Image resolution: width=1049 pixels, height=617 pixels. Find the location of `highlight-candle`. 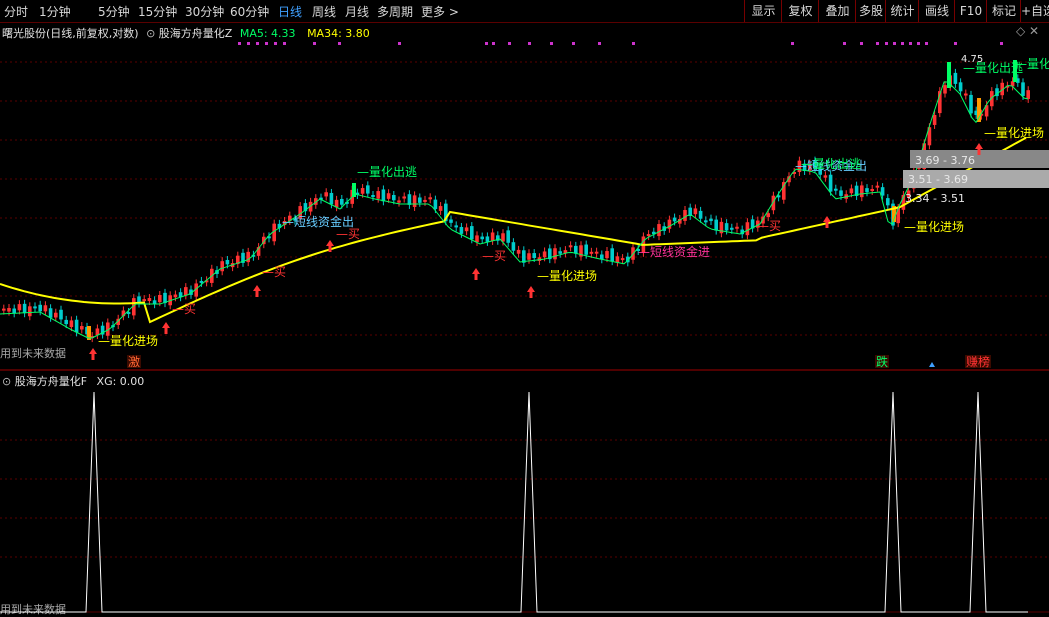

highlight-candle is located at coordinates (979, 110).